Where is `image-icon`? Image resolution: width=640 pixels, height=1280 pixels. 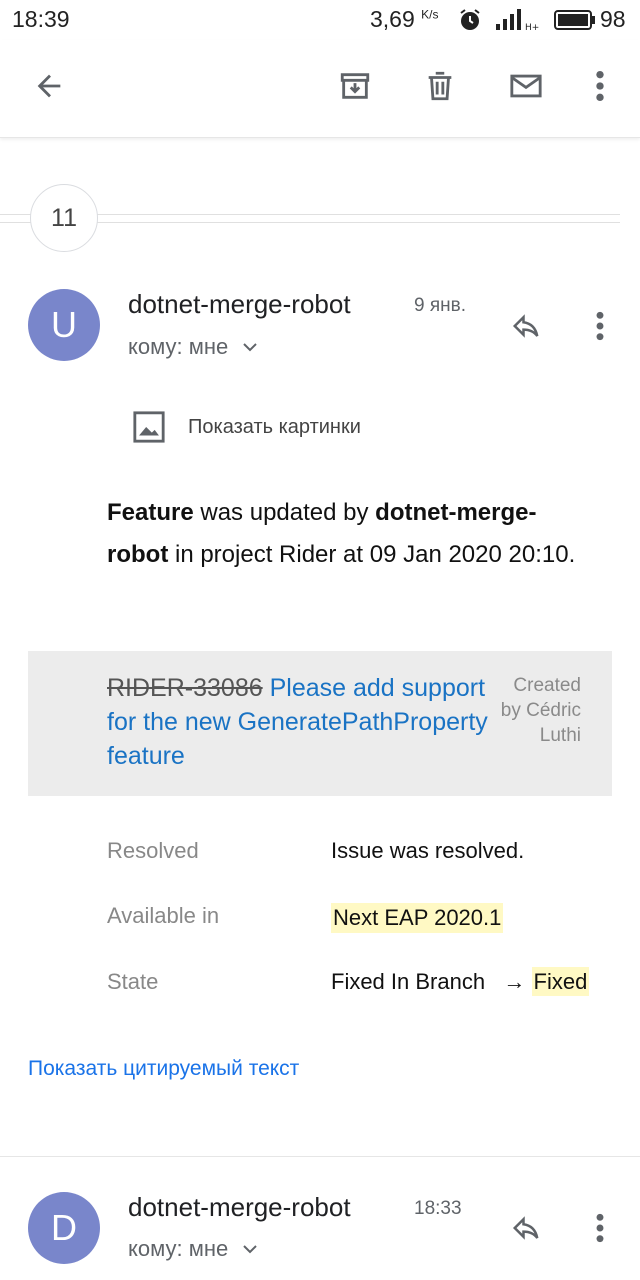
image-icon is located at coordinates (149, 427).